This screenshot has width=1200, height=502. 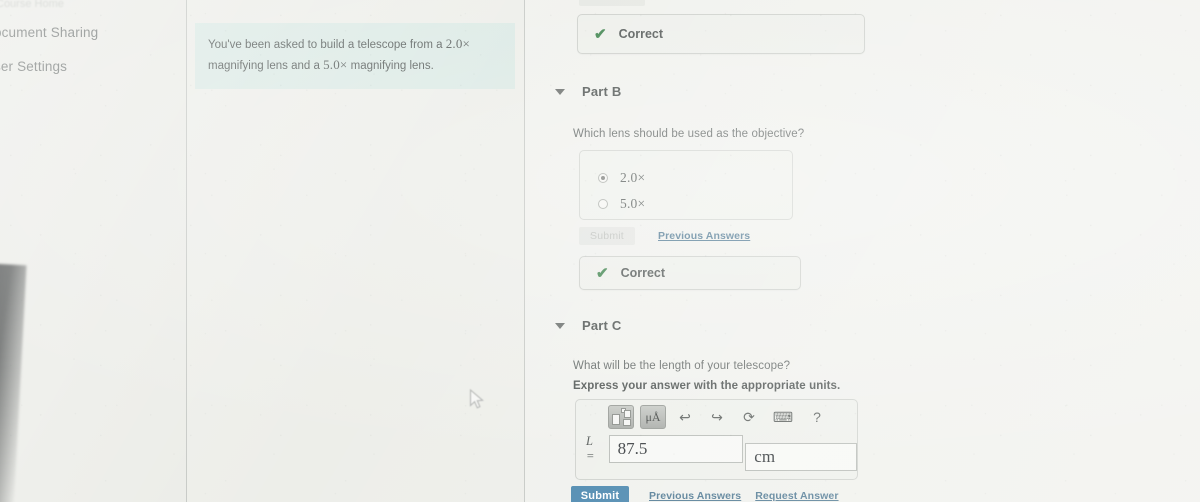 What do you see at coordinates (695, 204) in the screenshot?
I see `part-b-choice-2: 5.0×` at bounding box center [695, 204].